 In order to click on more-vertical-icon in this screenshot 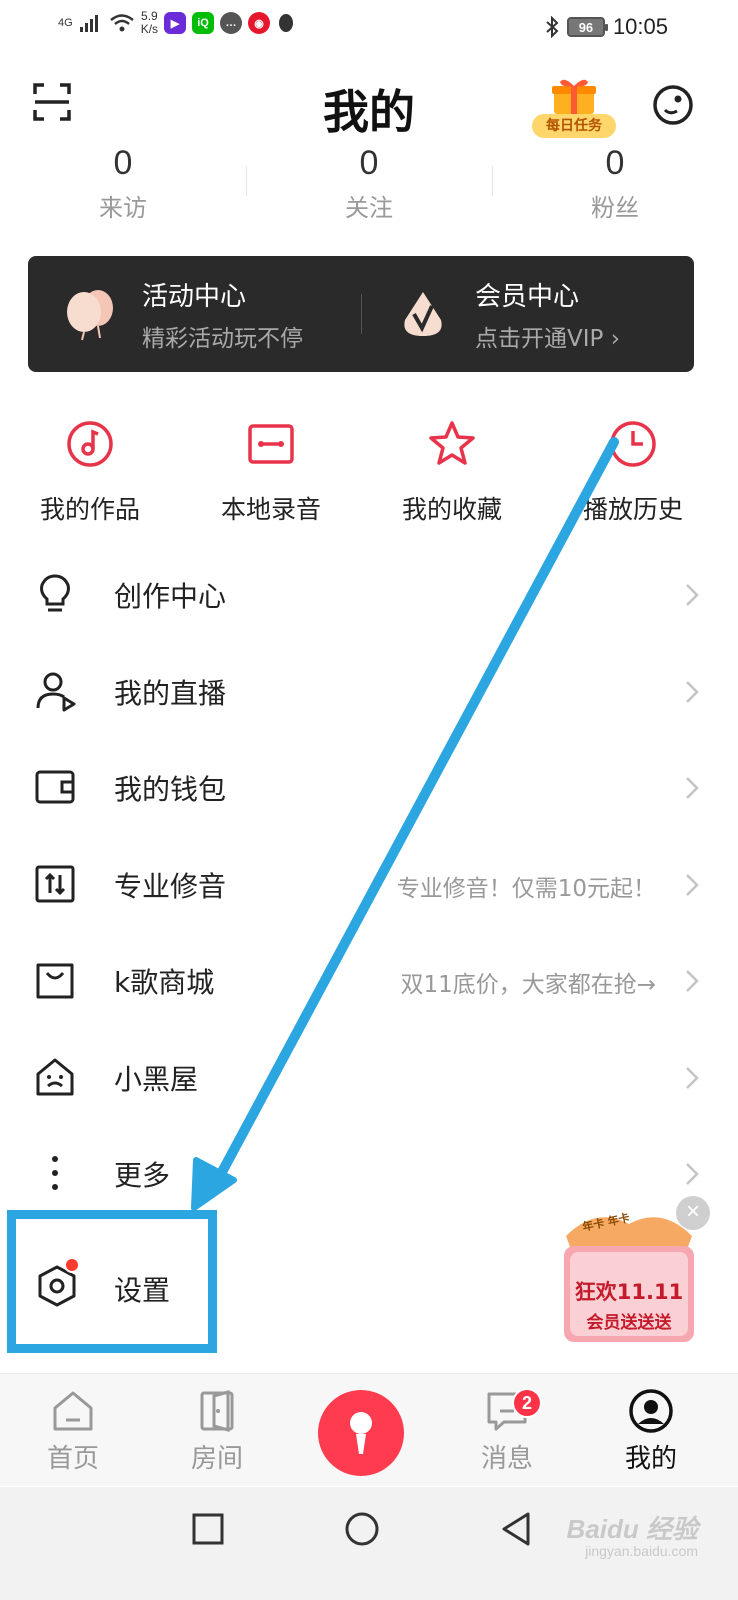, I will do `click(55, 1173)`.